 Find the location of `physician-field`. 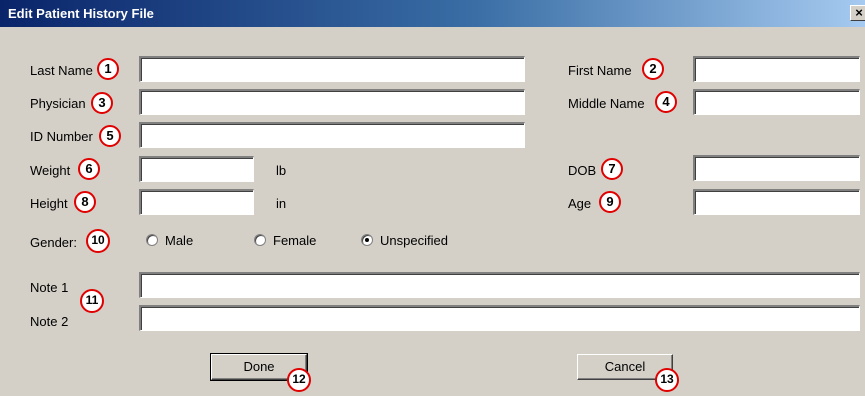

physician-field is located at coordinates (332, 102).